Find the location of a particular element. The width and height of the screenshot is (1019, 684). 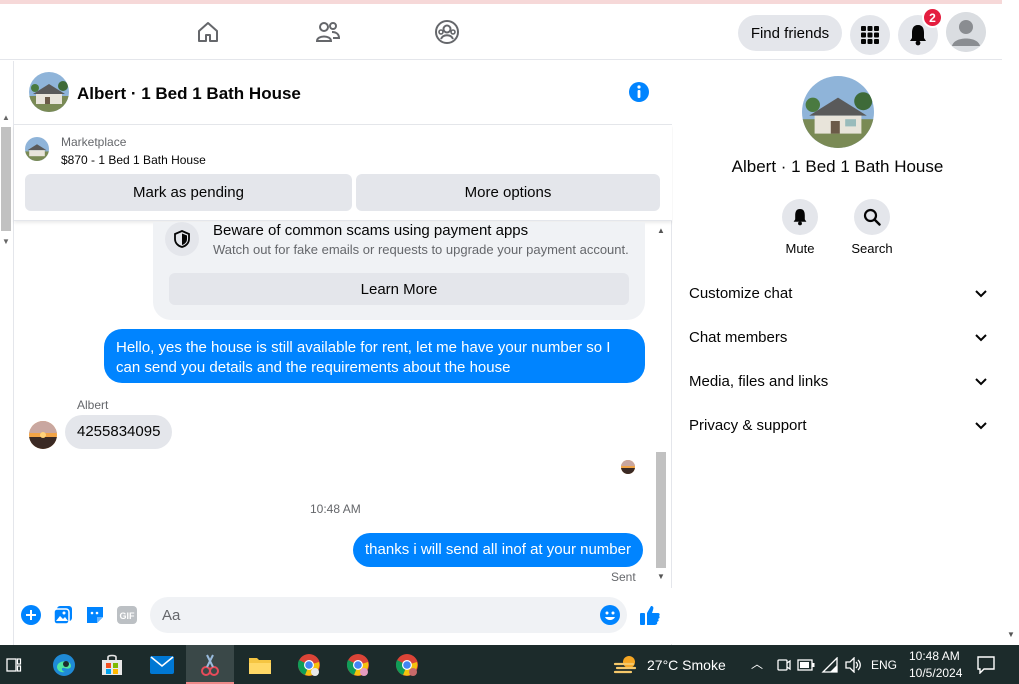

weather-icon is located at coordinates (626, 665).